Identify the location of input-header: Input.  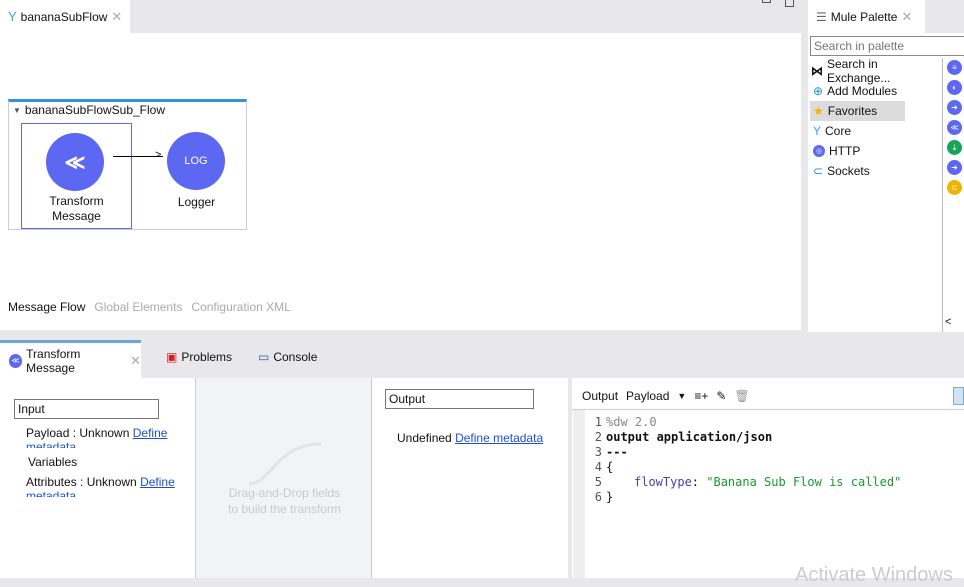
(86, 409).